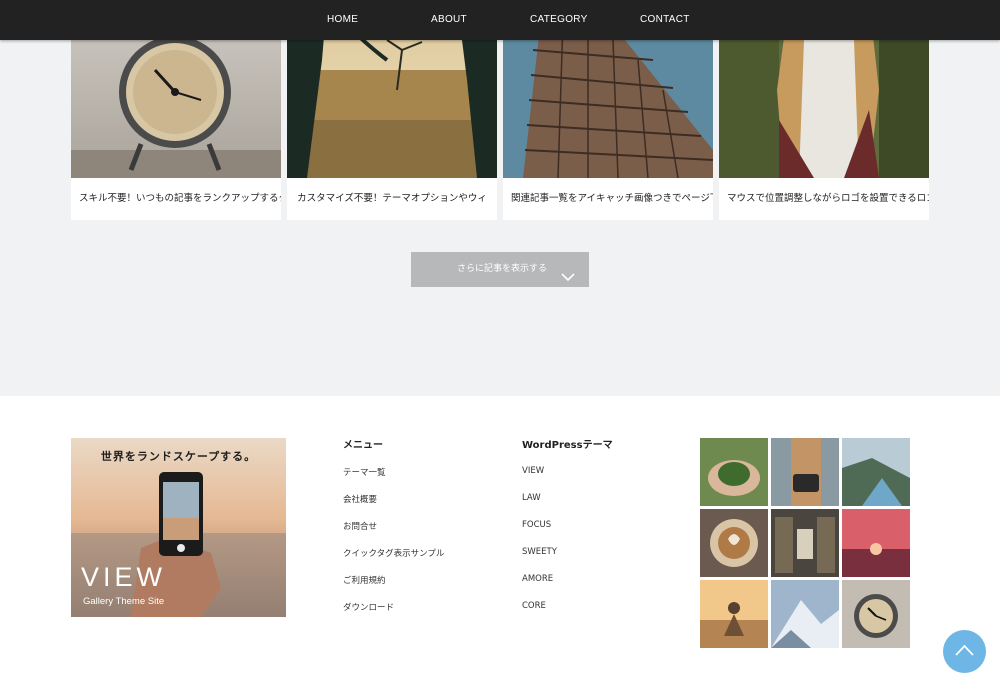  Describe the element at coordinates (176, 199) in the screenshot. I see `post-title: スキル不要！いつもの記事をランクアップするク` at that location.